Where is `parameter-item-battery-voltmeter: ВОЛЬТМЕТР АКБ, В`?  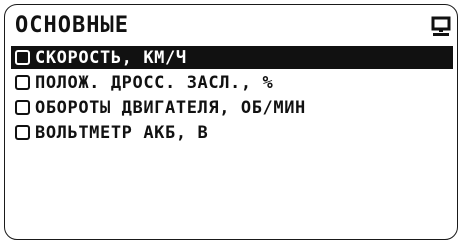 parameter-item-battery-voltmeter: ВОЛЬТМЕТР АКБ, В is located at coordinates (232, 132).